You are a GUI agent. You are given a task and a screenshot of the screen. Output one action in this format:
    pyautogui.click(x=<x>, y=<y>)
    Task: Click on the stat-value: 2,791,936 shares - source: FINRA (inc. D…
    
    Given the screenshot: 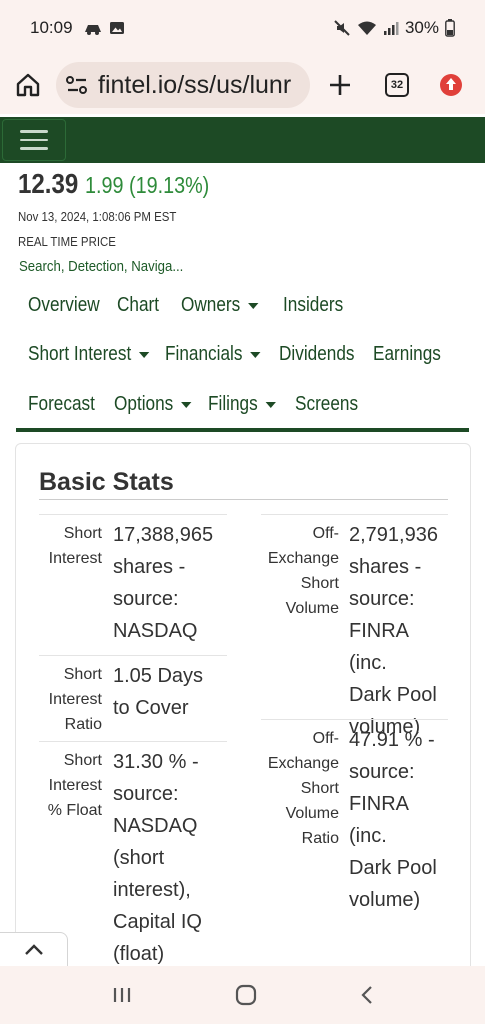 What is the action you would take?
    pyautogui.click(x=393, y=631)
    